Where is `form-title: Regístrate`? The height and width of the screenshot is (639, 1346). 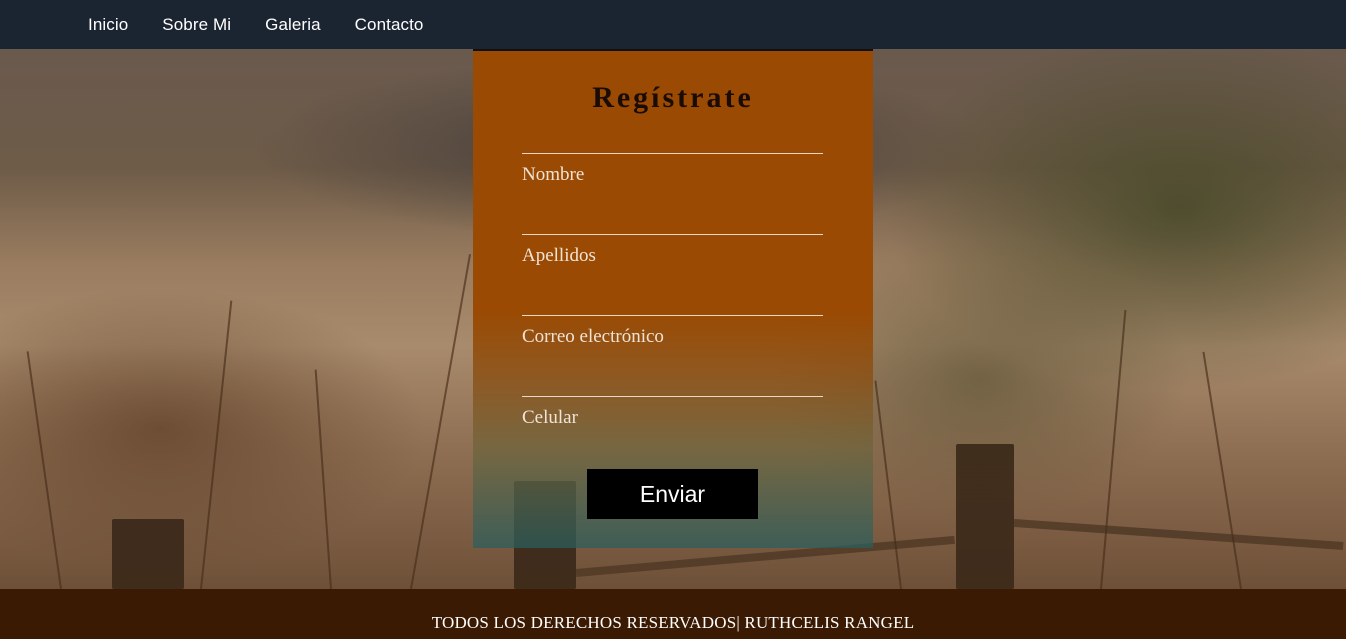
form-title: Regístrate is located at coordinates (673, 97).